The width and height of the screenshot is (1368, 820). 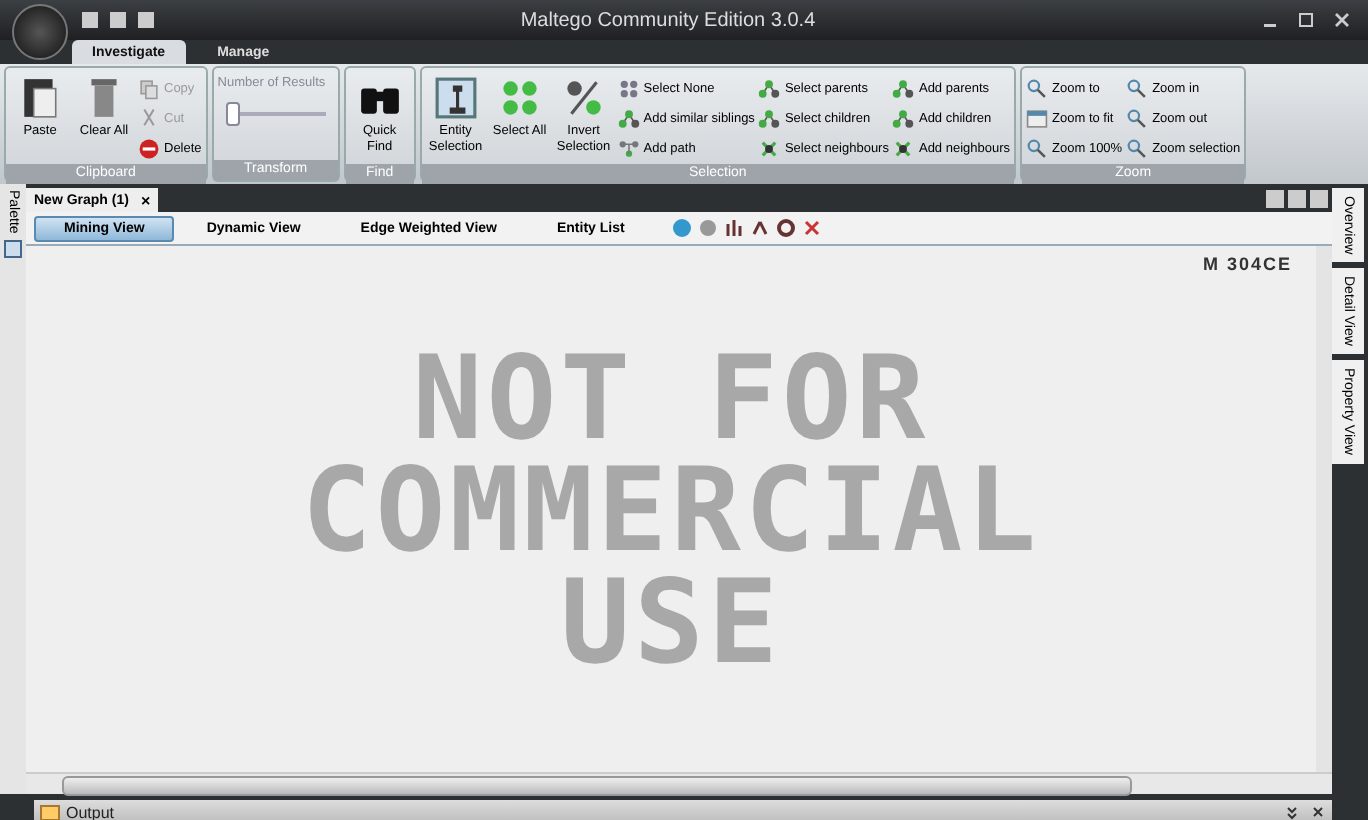 I want to click on window-title: Maltego Community Edition 3.0.4, so click(x=668, y=20).